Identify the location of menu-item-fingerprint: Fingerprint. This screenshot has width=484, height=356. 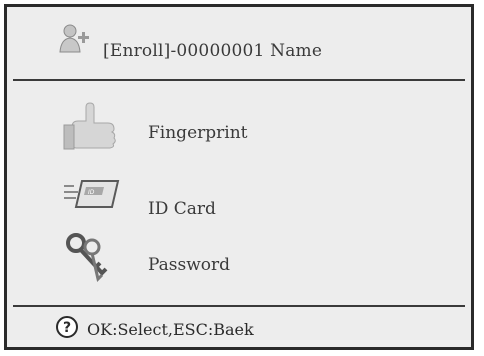
(242, 126).